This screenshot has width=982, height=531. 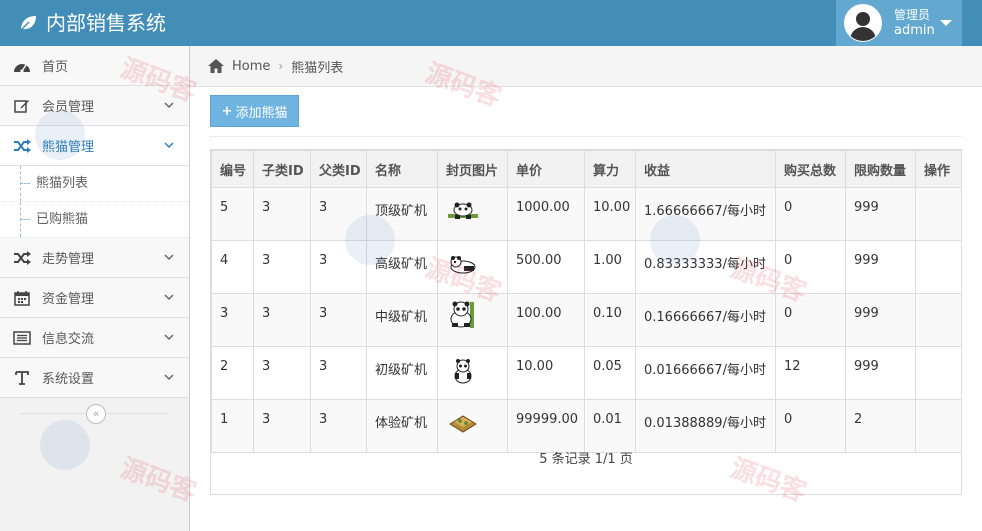 What do you see at coordinates (705, 373) in the screenshot?
I see `cell-income: 0.01666667/每小时` at bounding box center [705, 373].